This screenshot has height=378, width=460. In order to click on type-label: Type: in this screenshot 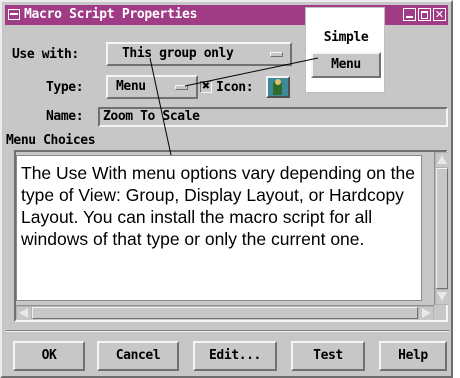, I will do `click(65, 87)`.